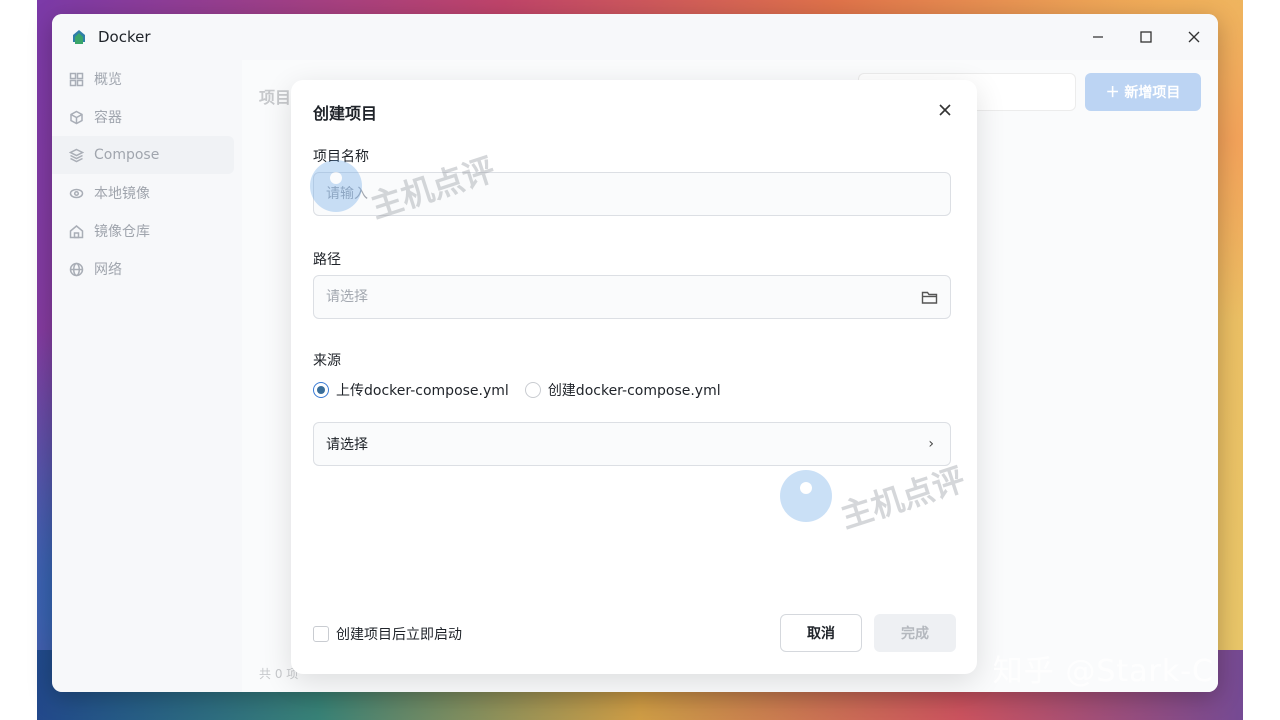 This screenshot has height=720, width=1280. I want to click on path-label: 路径, so click(327, 260).